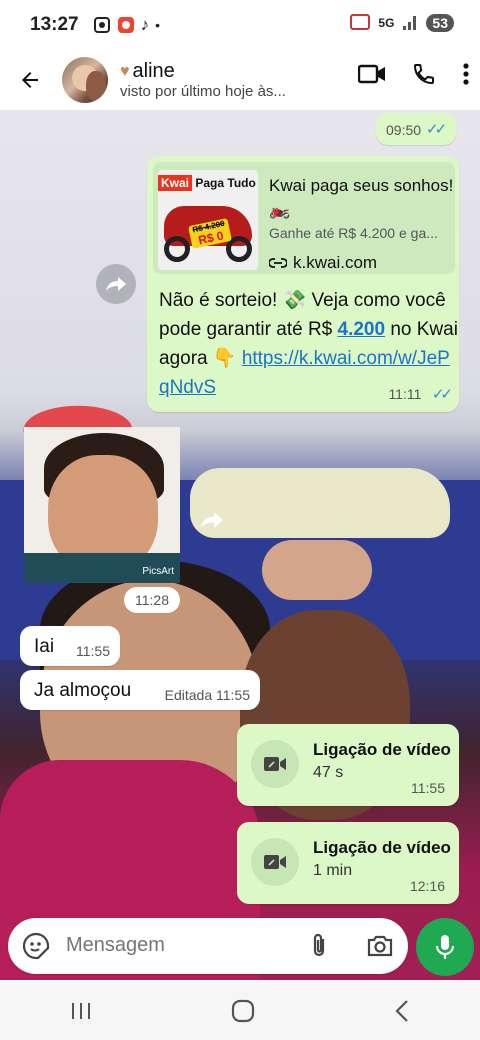  What do you see at coordinates (83, 690) in the screenshot?
I see `message-text: Ja almoçou` at bounding box center [83, 690].